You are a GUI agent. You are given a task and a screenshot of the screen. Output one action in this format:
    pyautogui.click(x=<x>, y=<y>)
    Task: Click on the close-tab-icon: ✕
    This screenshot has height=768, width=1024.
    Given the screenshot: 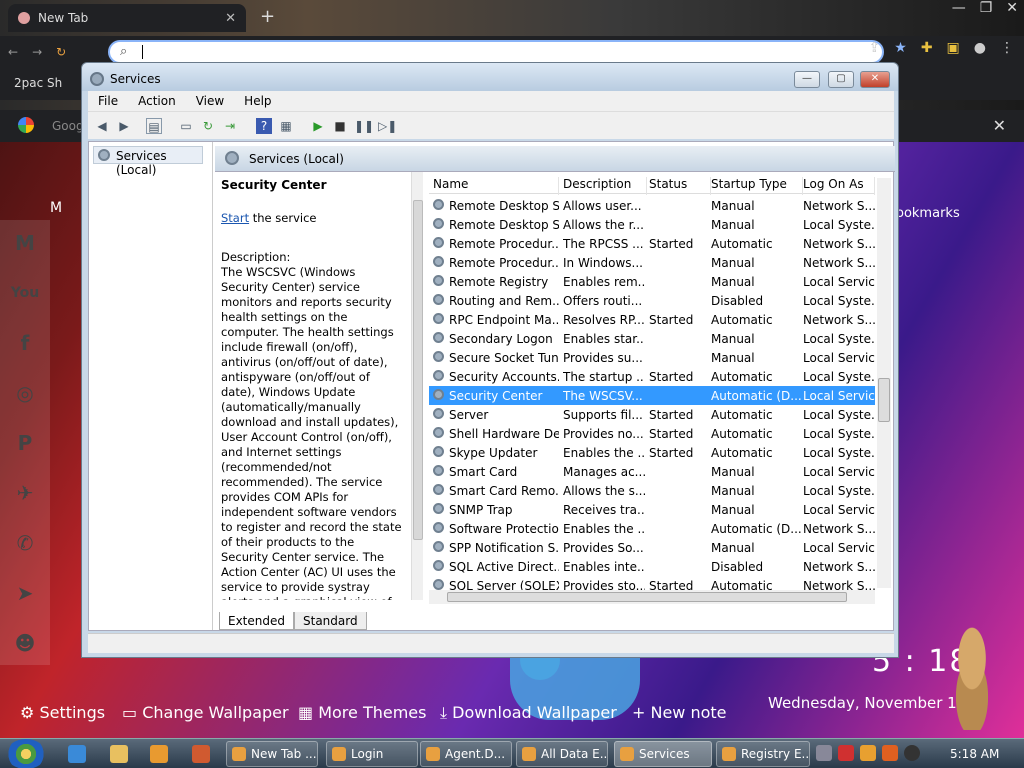 What is the action you would take?
    pyautogui.click(x=230, y=18)
    